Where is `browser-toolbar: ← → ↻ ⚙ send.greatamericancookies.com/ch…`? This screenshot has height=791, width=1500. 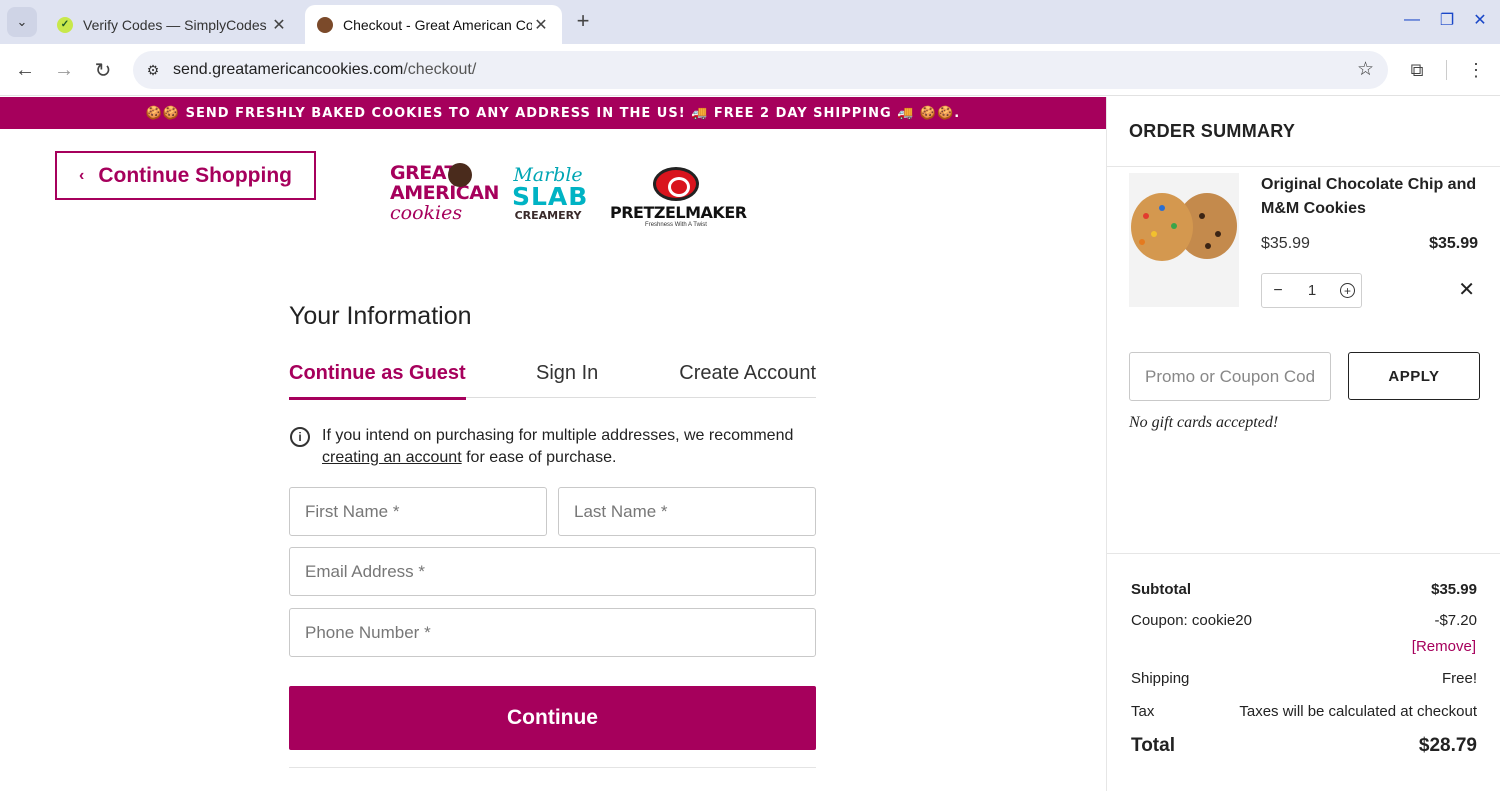
browser-toolbar: ← → ↻ ⚙ send.greatamericancookies.com/ch… is located at coordinates (750, 70).